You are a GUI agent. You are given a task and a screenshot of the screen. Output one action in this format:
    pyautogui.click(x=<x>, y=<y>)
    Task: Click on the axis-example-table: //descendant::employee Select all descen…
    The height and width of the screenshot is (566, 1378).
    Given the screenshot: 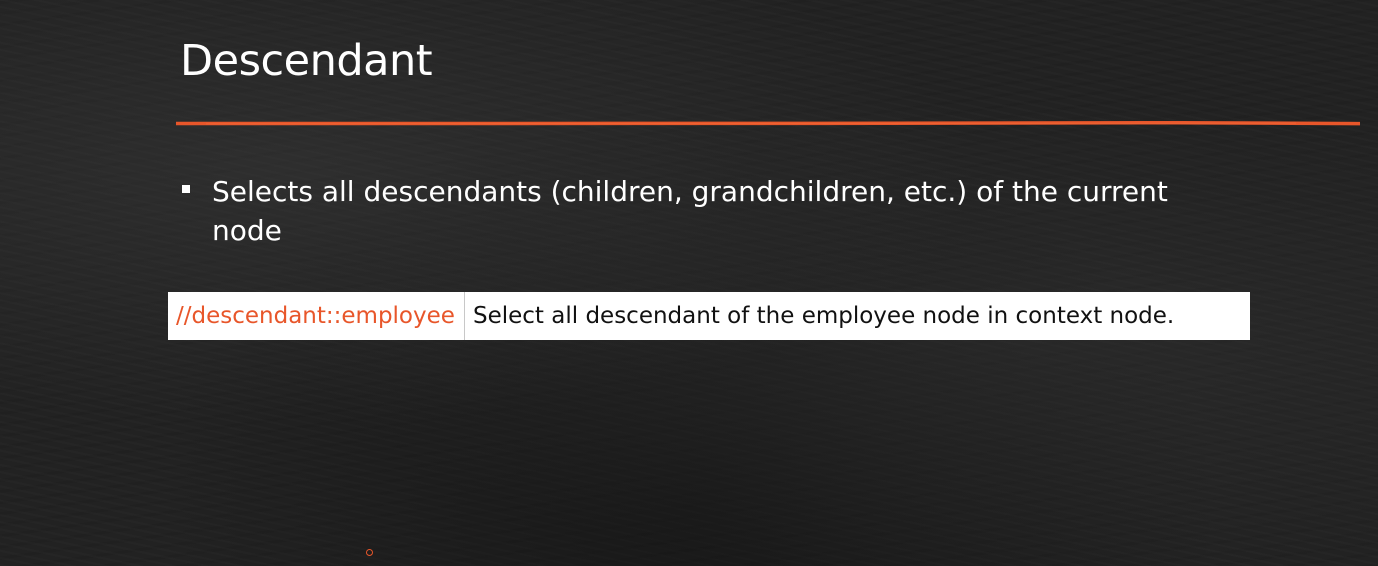 What is the action you would take?
    pyautogui.click(x=709, y=316)
    